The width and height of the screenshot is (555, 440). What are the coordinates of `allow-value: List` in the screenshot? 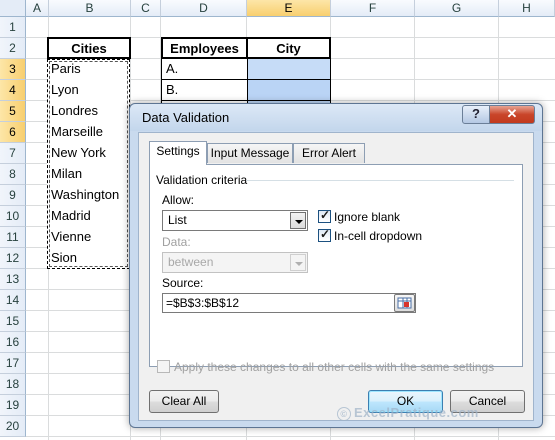 It's located at (177, 220).